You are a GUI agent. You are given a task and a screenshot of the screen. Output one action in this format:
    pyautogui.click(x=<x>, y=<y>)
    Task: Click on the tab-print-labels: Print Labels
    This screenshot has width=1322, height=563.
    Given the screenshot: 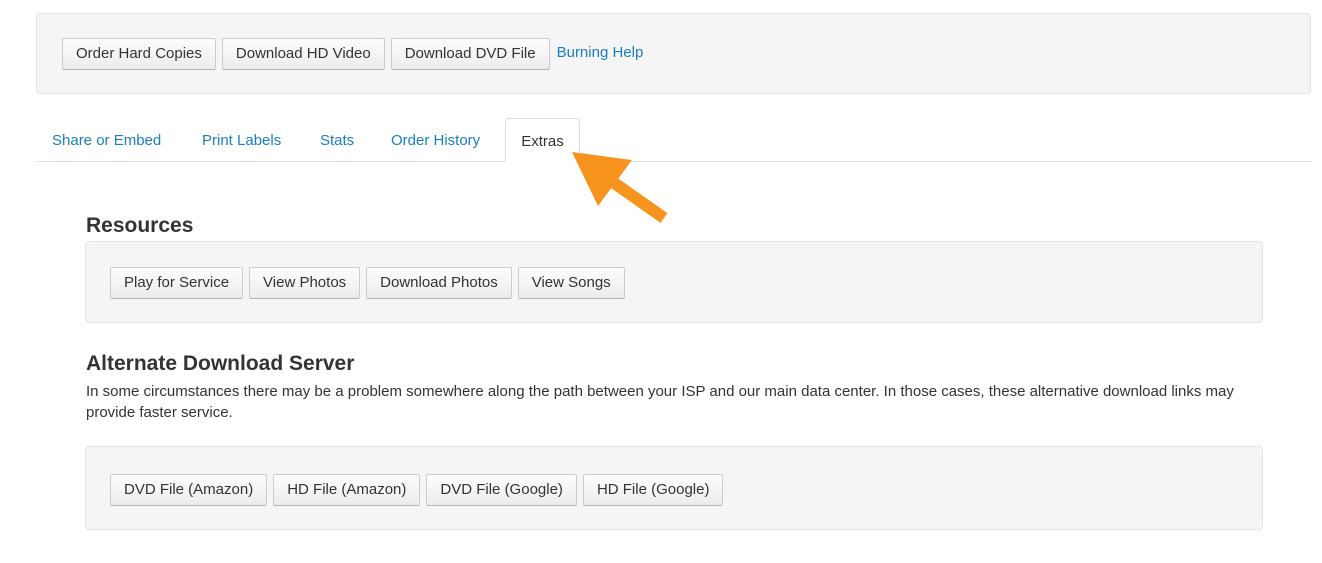 What is the action you would take?
    pyautogui.click(x=241, y=140)
    